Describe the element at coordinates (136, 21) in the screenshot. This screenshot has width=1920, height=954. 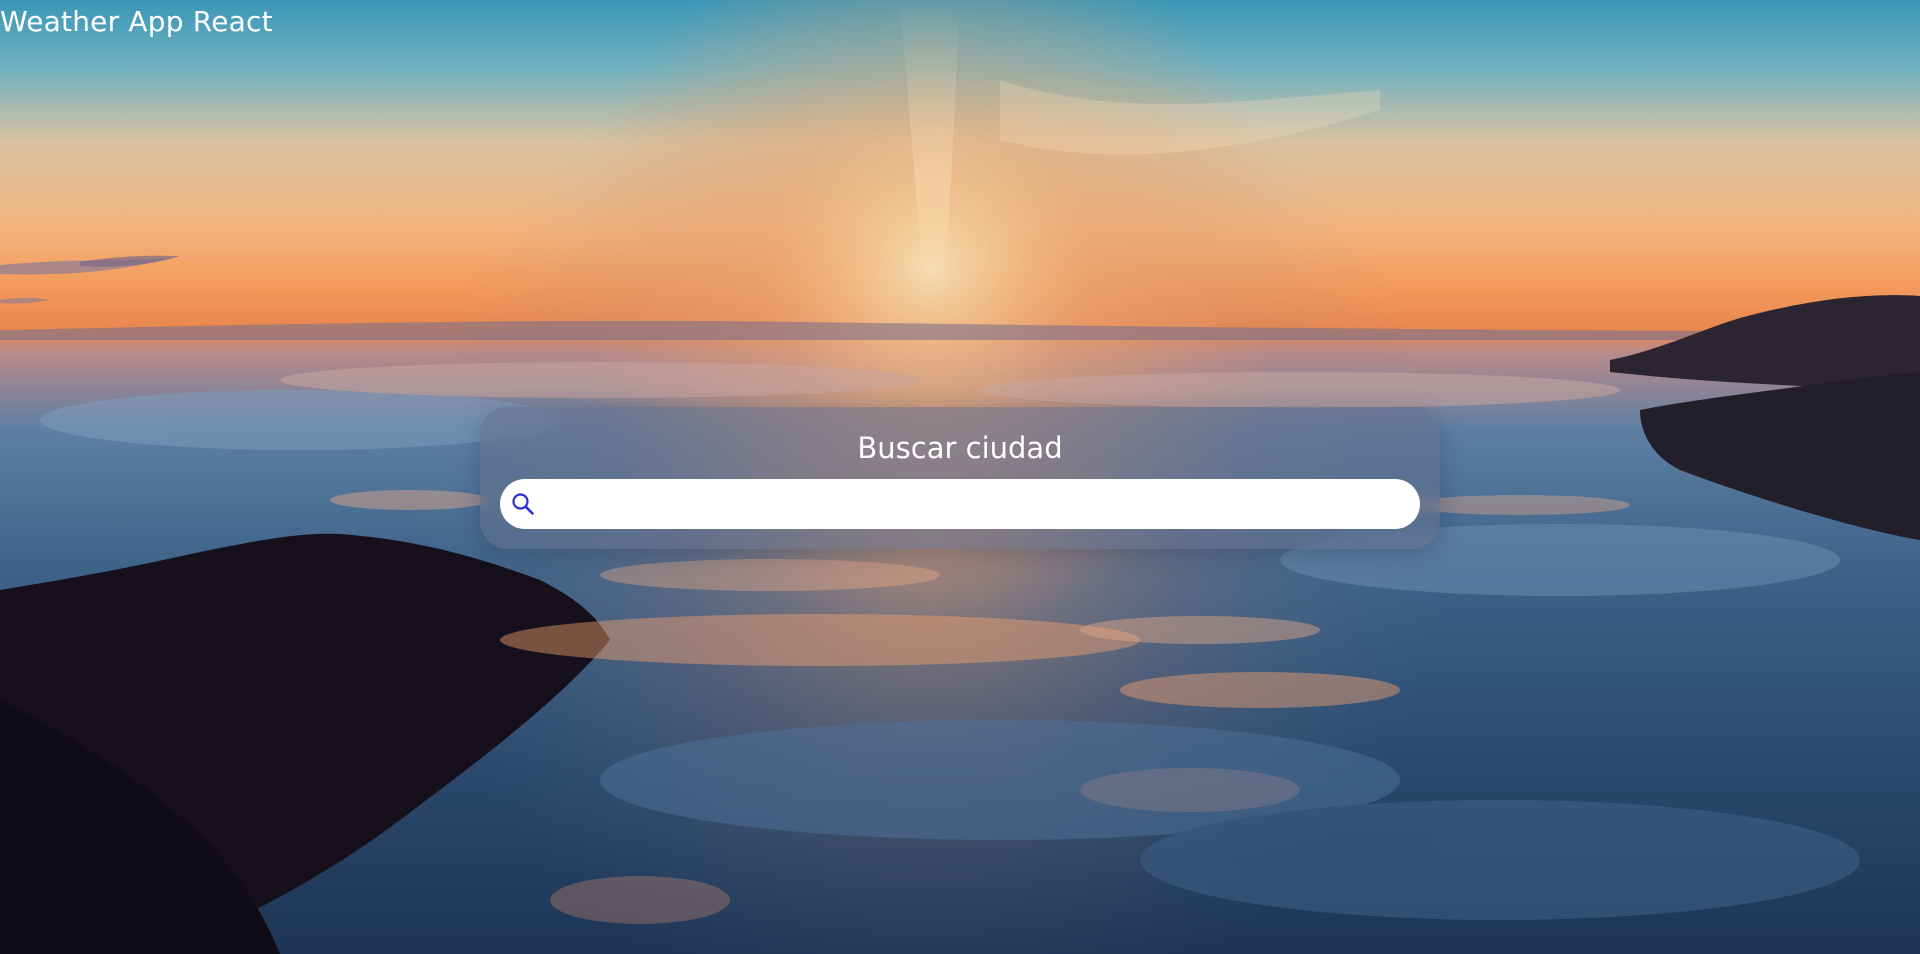
I see `app-title: Weather App React` at that location.